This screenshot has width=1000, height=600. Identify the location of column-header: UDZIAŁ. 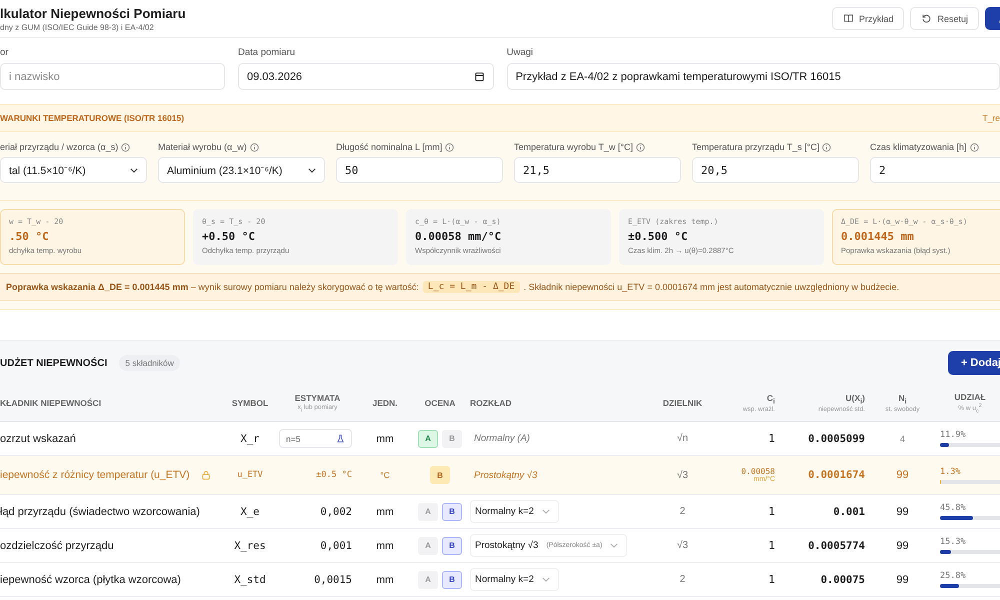
(970, 397).